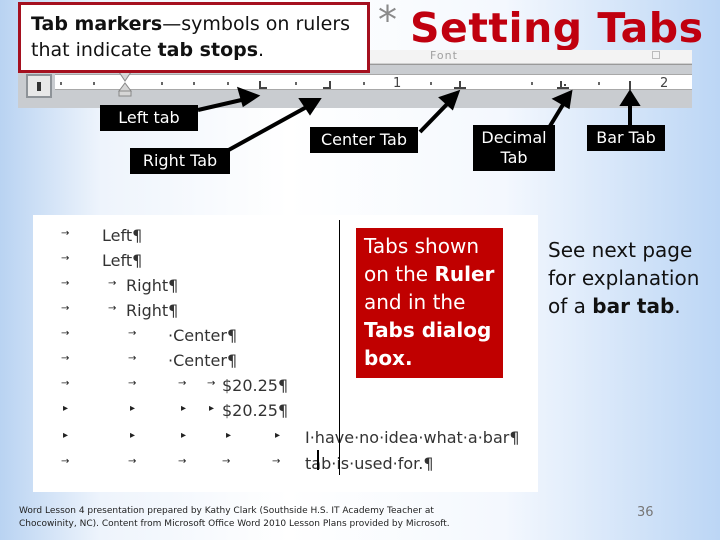 Image resolution: width=720 pixels, height=540 pixels. Describe the element at coordinates (626, 138) in the screenshot. I see `label-bar-tab: Bar Tab` at that location.